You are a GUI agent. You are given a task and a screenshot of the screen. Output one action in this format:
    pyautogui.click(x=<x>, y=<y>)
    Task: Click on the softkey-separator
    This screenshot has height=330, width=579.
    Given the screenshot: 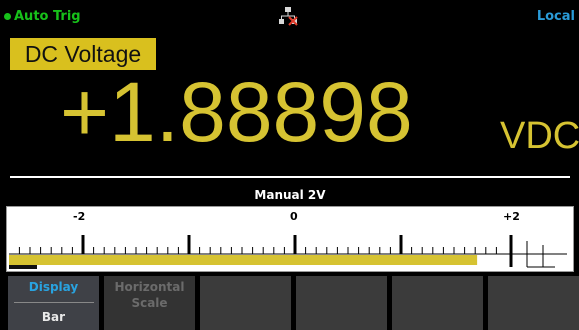 What is the action you would take?
    pyautogui.click(x=54, y=302)
    